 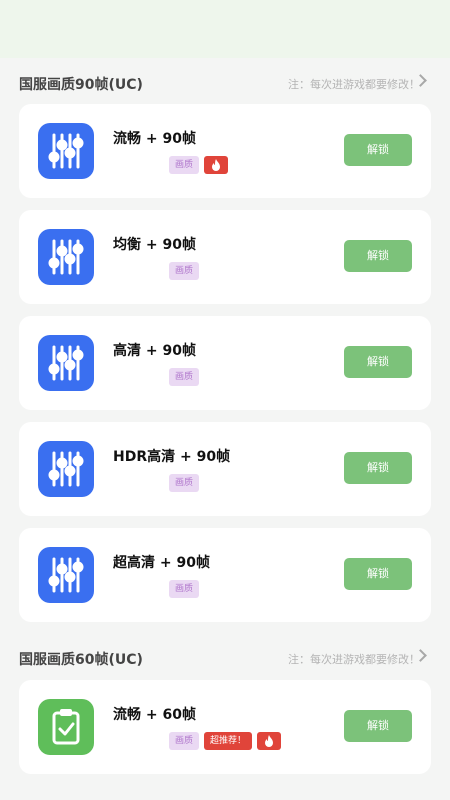 What do you see at coordinates (225, 575) in the screenshot?
I see `preset-card: 超高清 + 90帧 画质 解锁` at bounding box center [225, 575].